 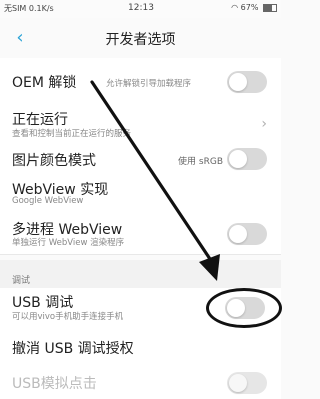 I want to click on arrow-head, so click(x=209, y=267).